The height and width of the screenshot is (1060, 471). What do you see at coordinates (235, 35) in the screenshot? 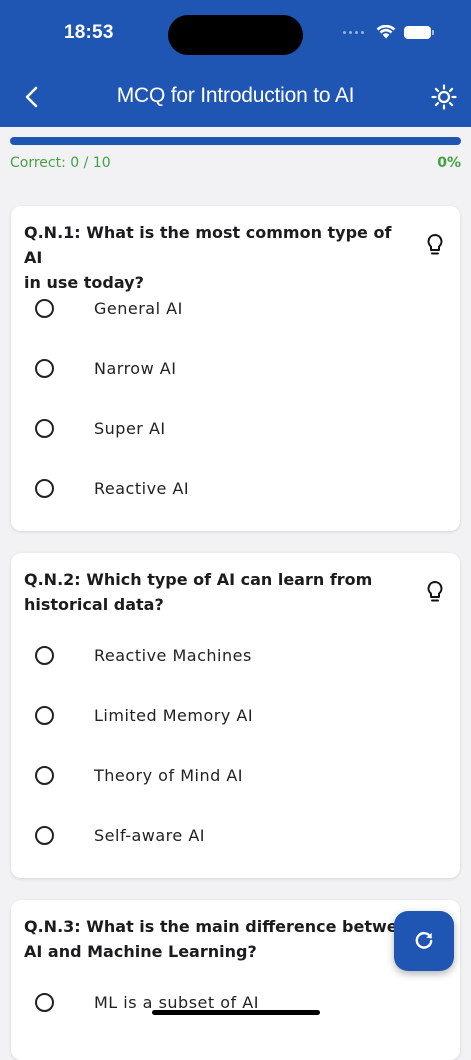
I see `dynamic-island` at bounding box center [235, 35].